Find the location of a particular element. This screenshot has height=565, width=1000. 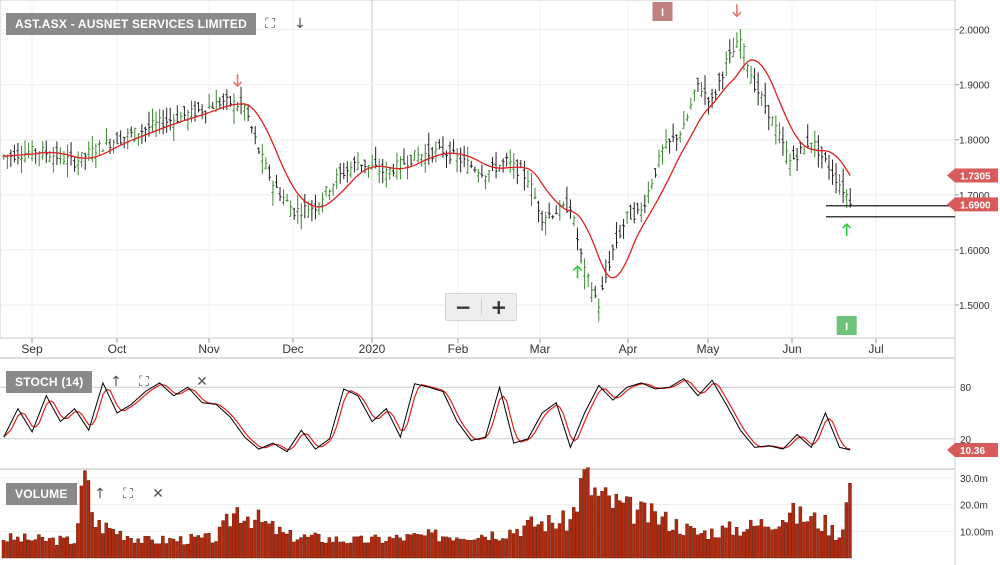

zoom-out-button: − is located at coordinates (463, 307).